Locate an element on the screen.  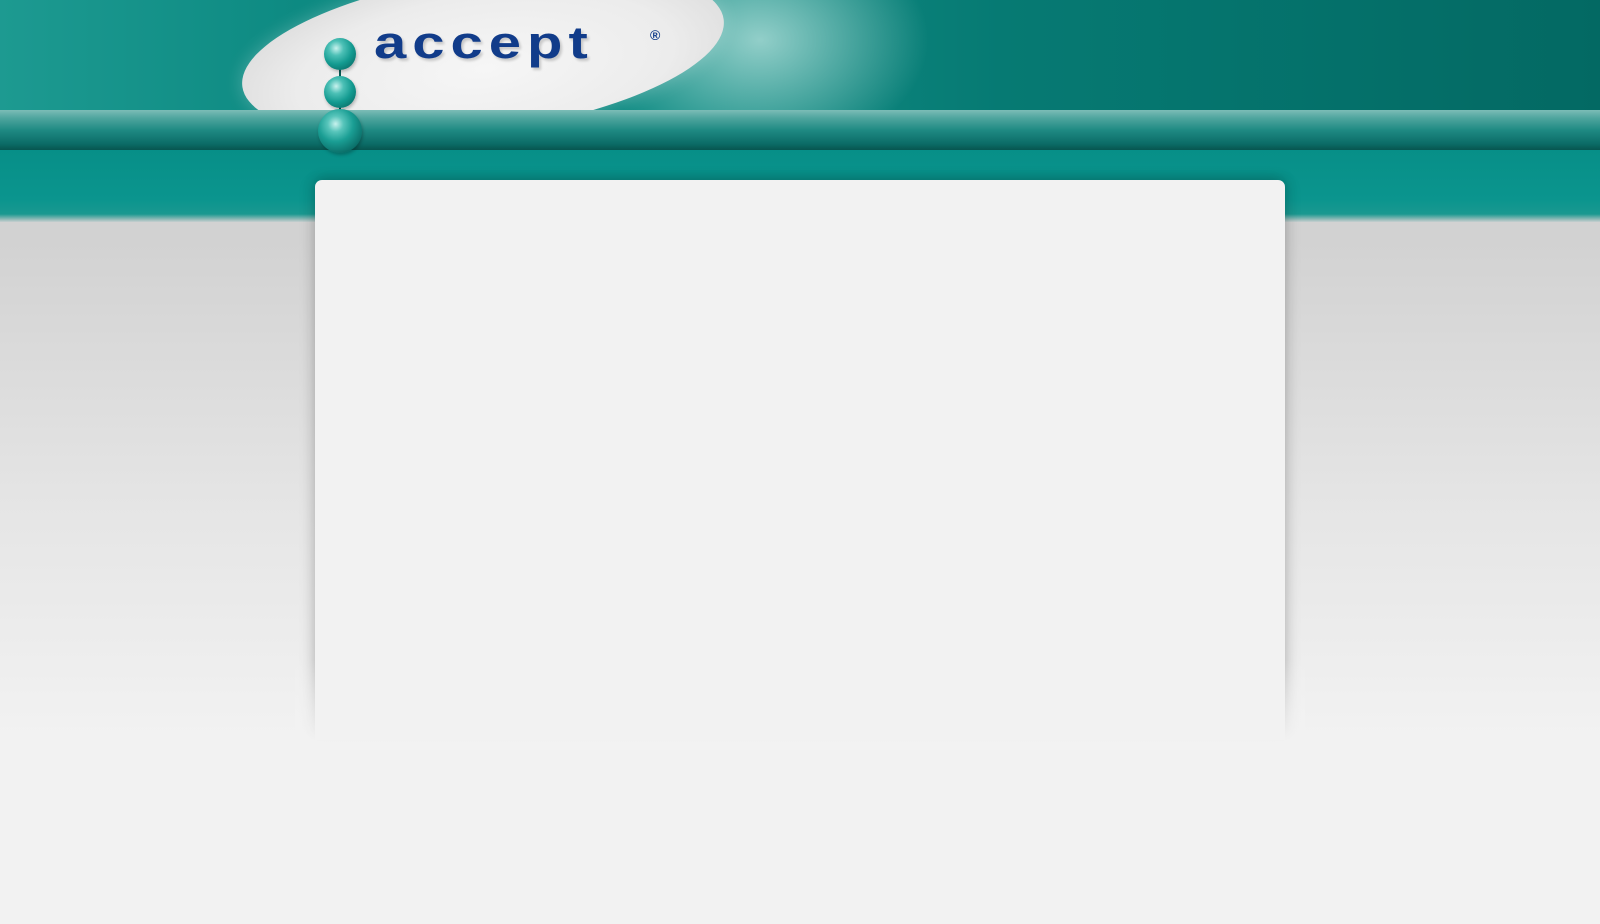
registered-mark: ® is located at coordinates (655, 35).